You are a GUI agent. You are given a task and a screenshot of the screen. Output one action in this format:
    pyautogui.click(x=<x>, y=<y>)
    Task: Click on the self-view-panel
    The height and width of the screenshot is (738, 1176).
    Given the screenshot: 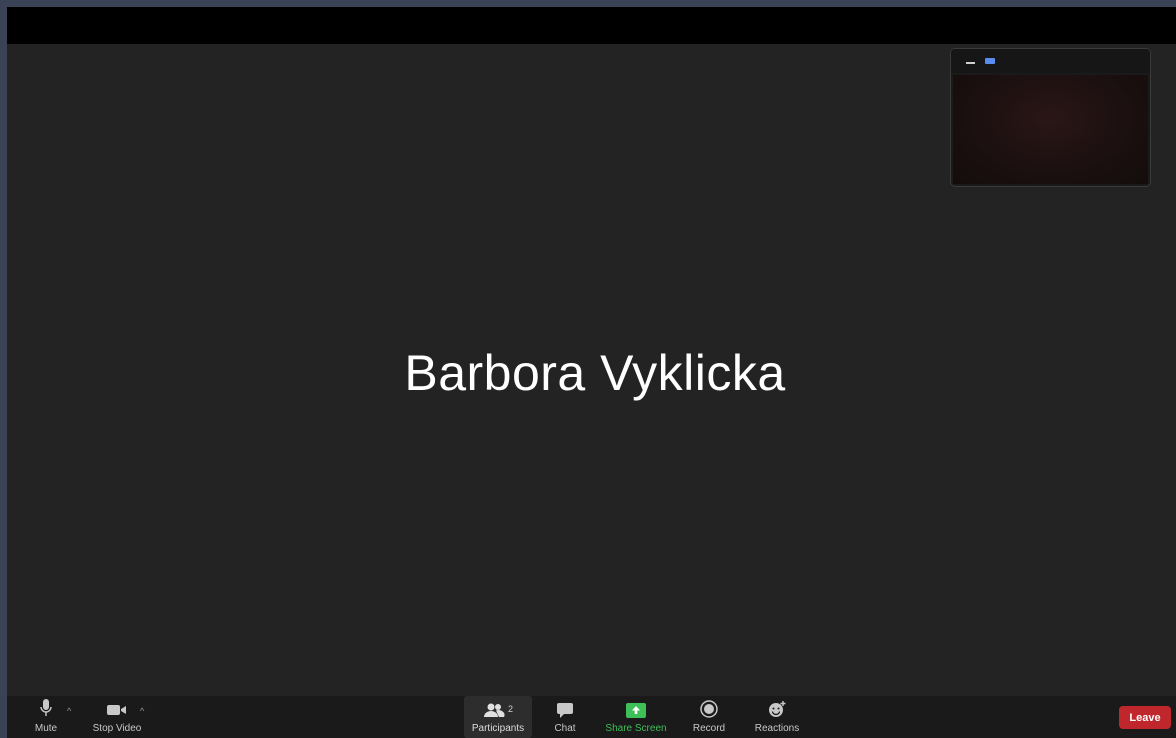 What is the action you would take?
    pyautogui.click(x=1050, y=117)
    